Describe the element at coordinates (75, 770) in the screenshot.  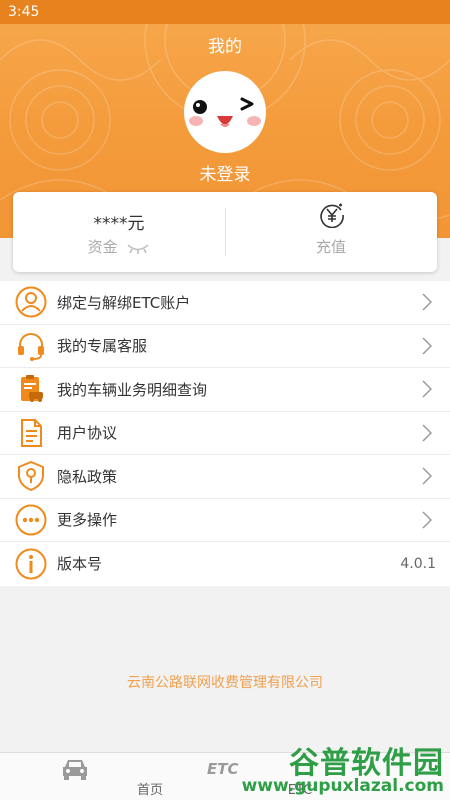
I see `car-icon` at that location.